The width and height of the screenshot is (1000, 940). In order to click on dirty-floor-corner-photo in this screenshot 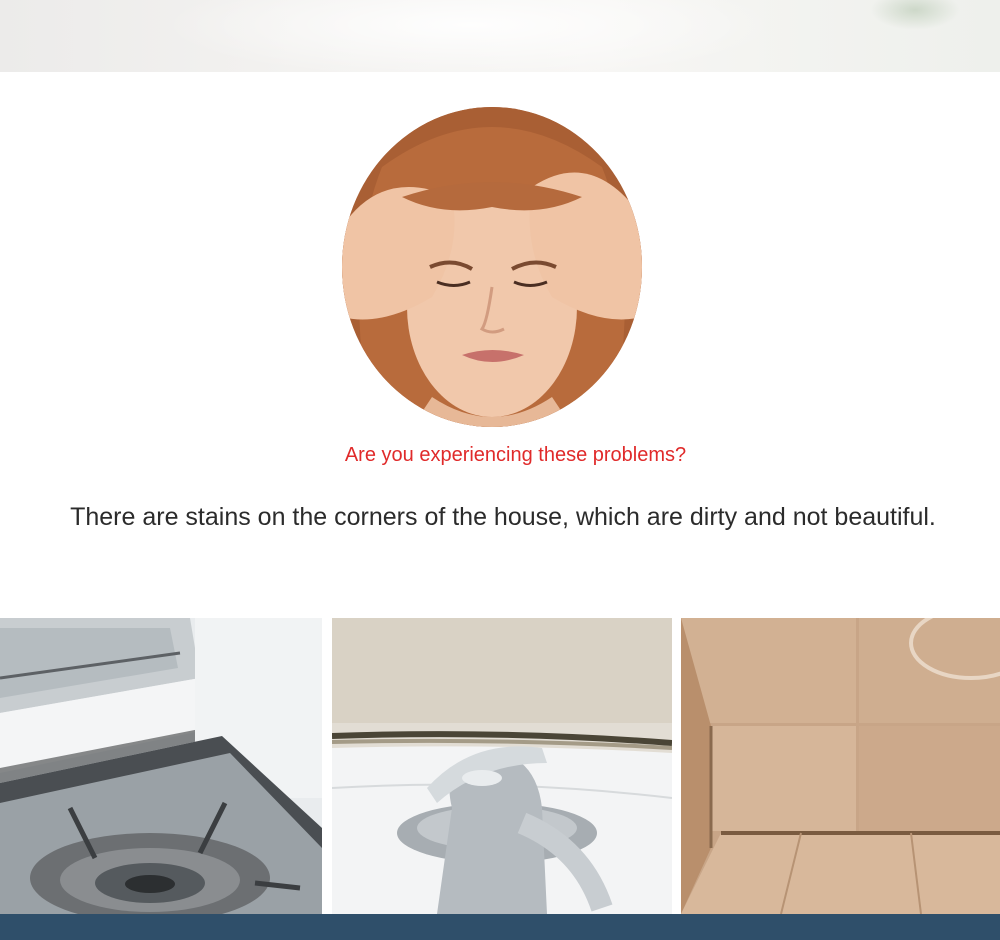, I will do `click(840, 766)`.